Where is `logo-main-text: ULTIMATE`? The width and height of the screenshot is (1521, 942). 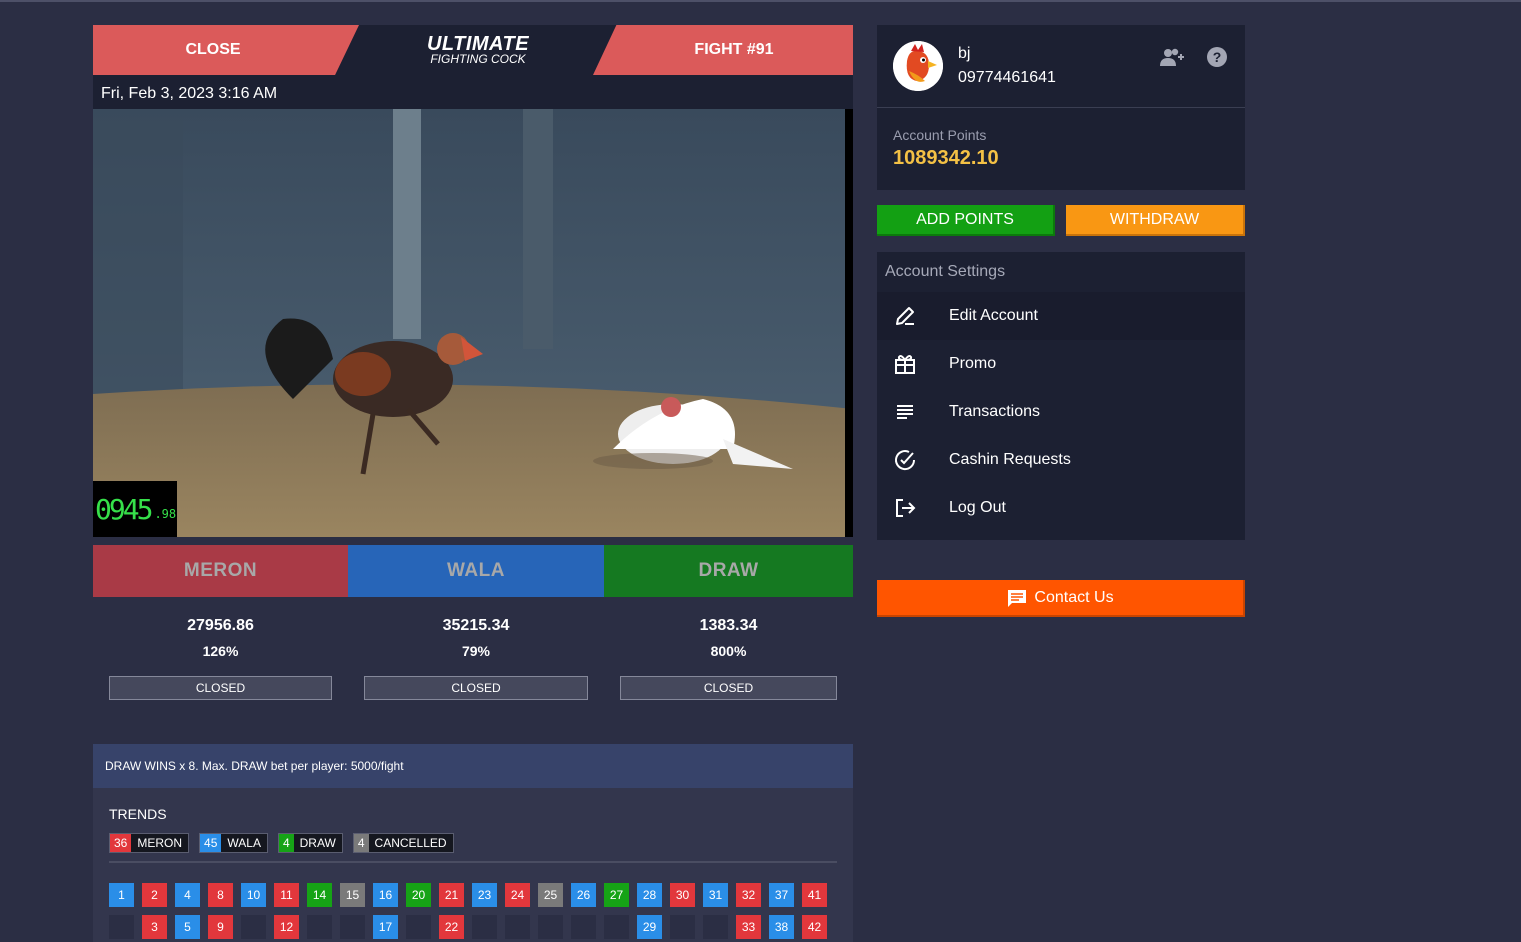 logo-main-text: ULTIMATE is located at coordinates (478, 44).